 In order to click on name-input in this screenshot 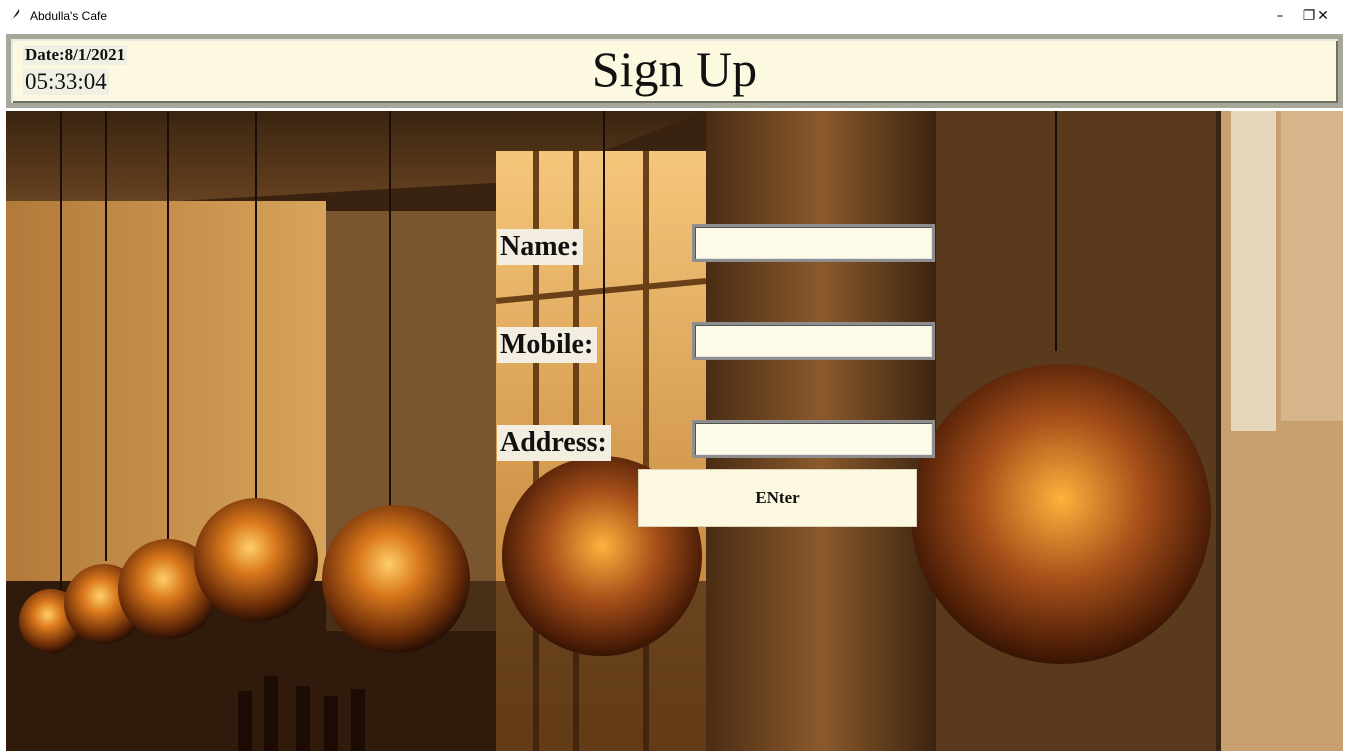, I will do `click(813, 243)`.